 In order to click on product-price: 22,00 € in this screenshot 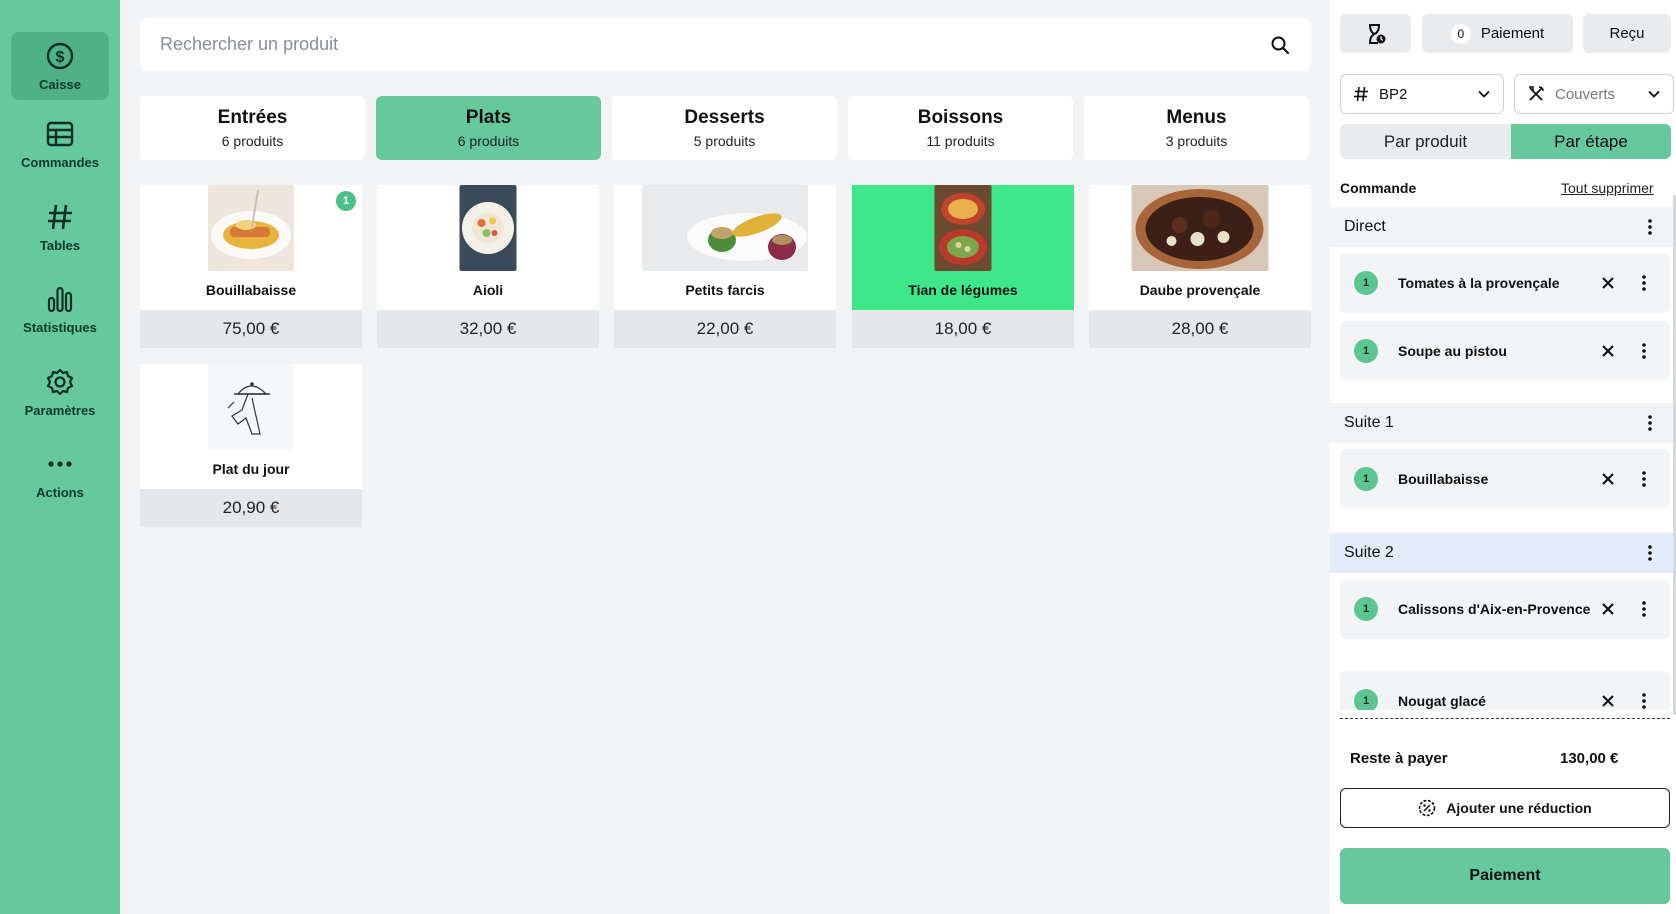, I will do `click(725, 329)`.